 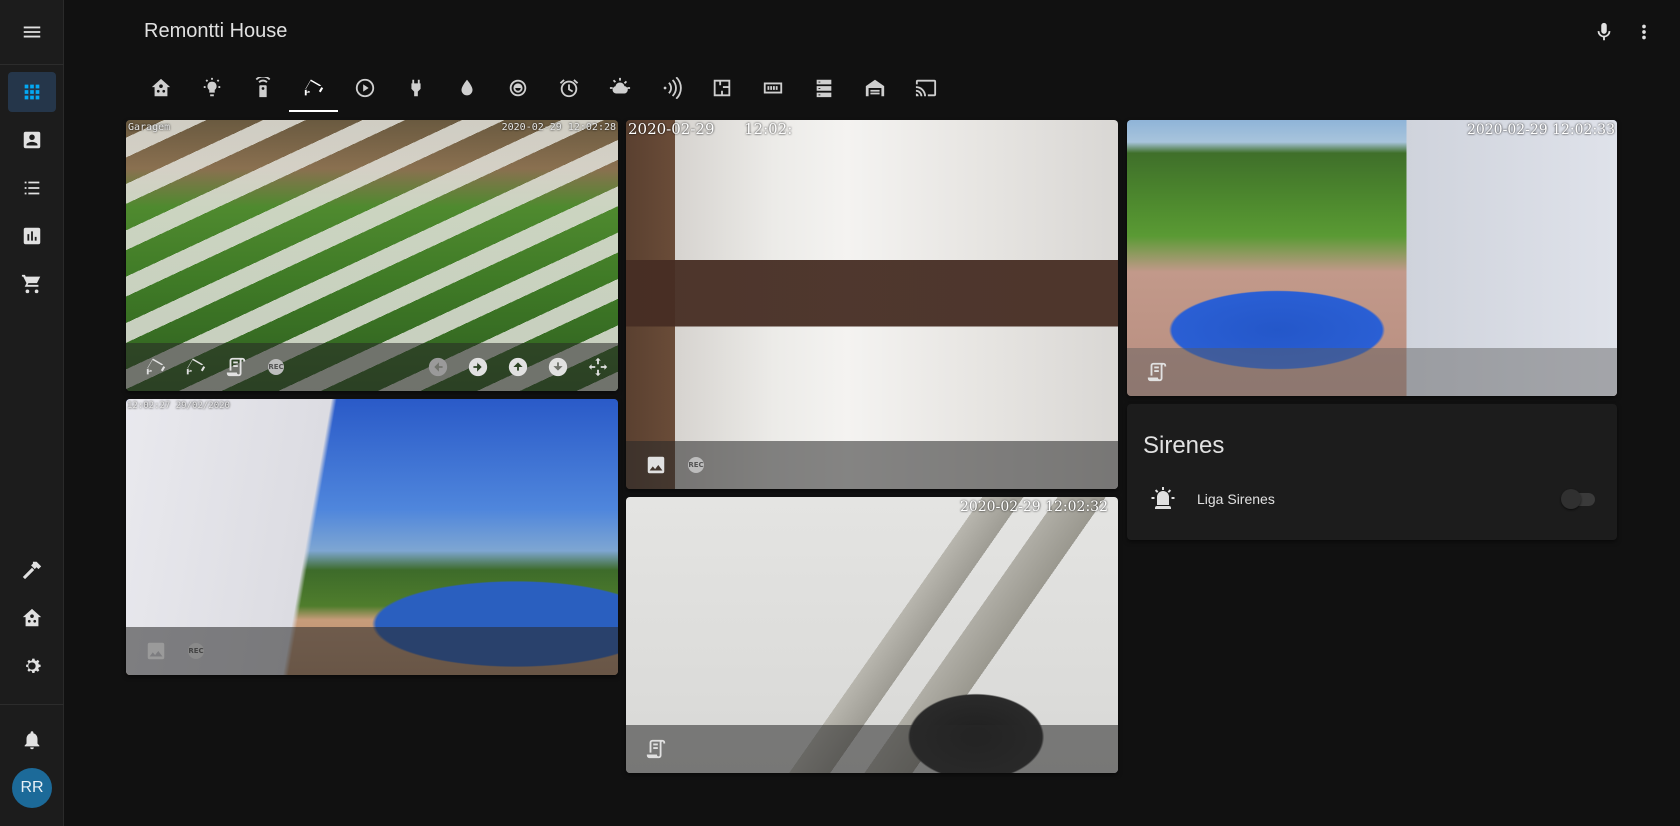 I want to click on camera-image-sala, so click(x=872, y=304).